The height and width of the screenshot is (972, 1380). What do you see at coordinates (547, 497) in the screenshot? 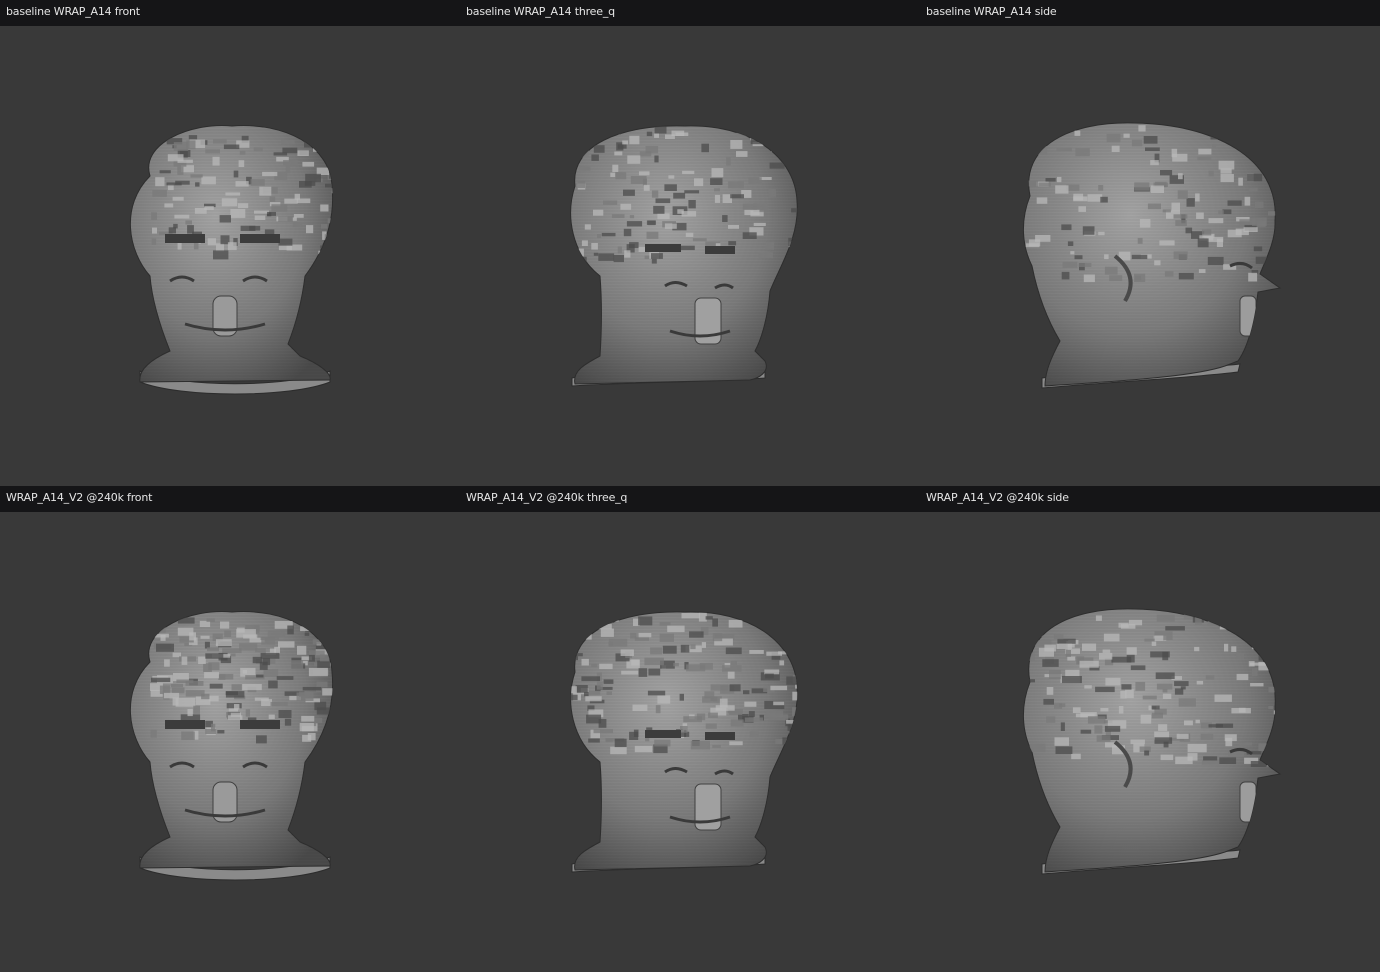
I see `render-label: WRAP_A14_V2 @240k three_q` at bounding box center [547, 497].